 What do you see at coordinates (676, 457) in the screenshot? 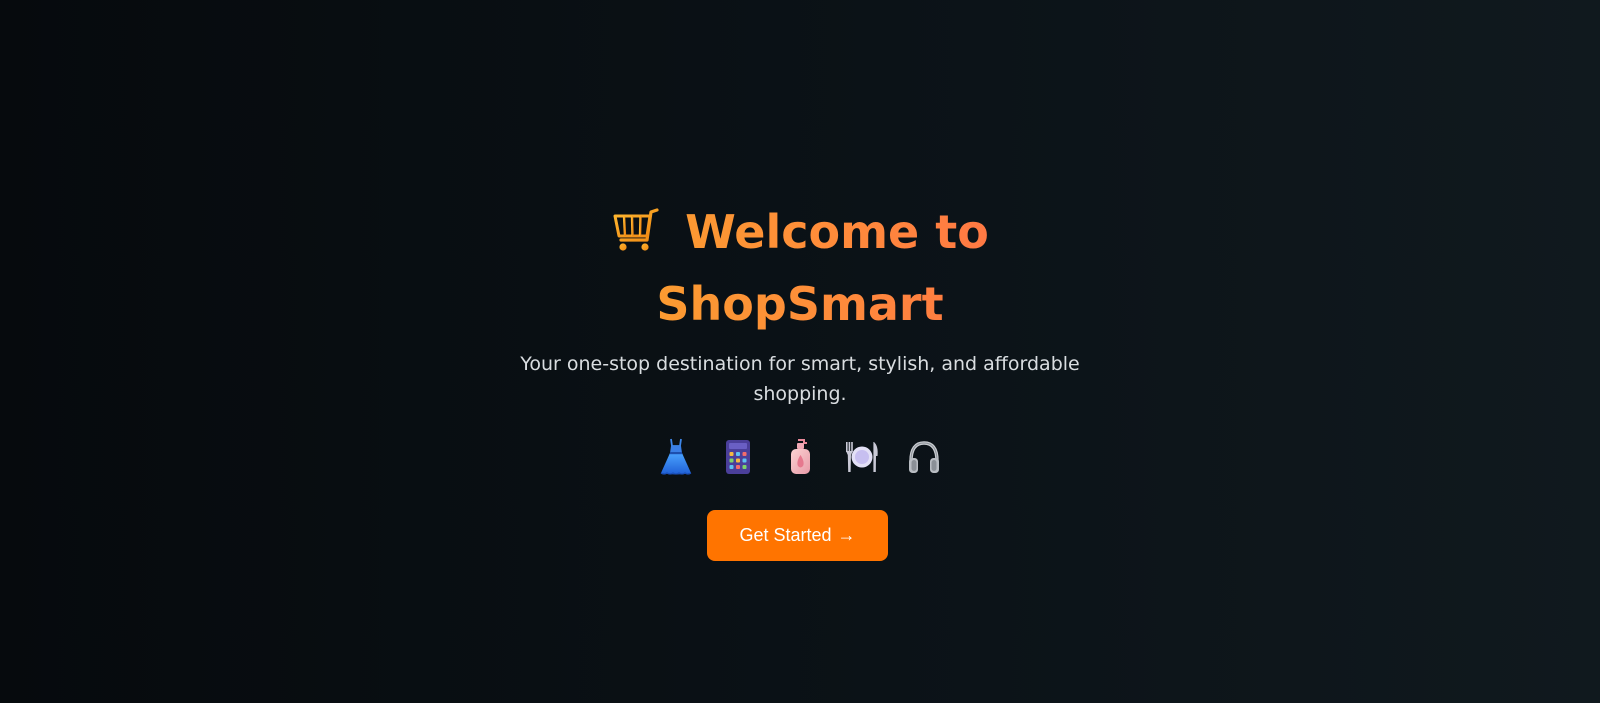
I see `dress-icon` at bounding box center [676, 457].